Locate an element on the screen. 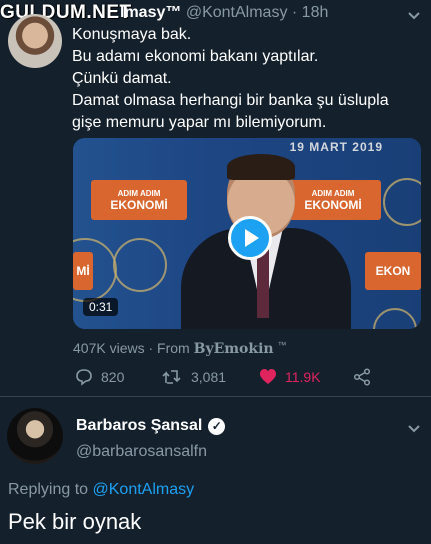 The image size is (431, 544). share-button is located at coordinates (362, 377).